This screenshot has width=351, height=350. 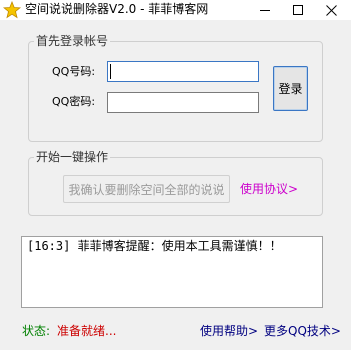 What do you see at coordinates (72, 157) in the screenshot?
I see `operations-group-title: 开始一键操作` at bounding box center [72, 157].